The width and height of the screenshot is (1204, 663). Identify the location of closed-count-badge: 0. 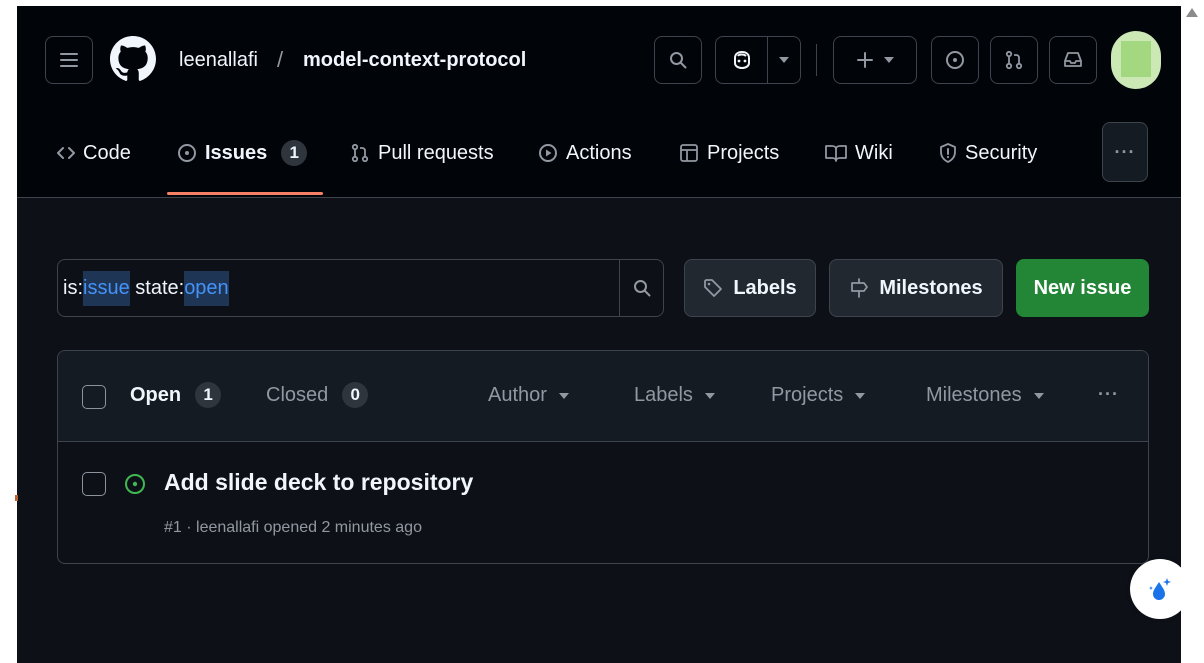
(355, 395).